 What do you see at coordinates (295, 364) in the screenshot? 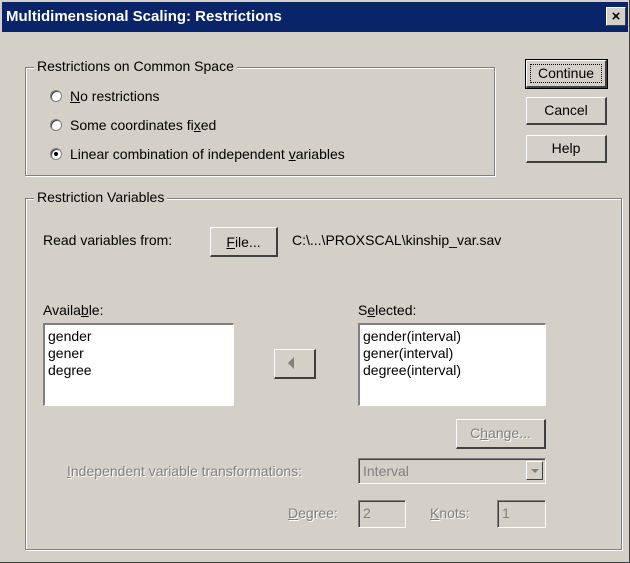
I see `move-variable-button` at bounding box center [295, 364].